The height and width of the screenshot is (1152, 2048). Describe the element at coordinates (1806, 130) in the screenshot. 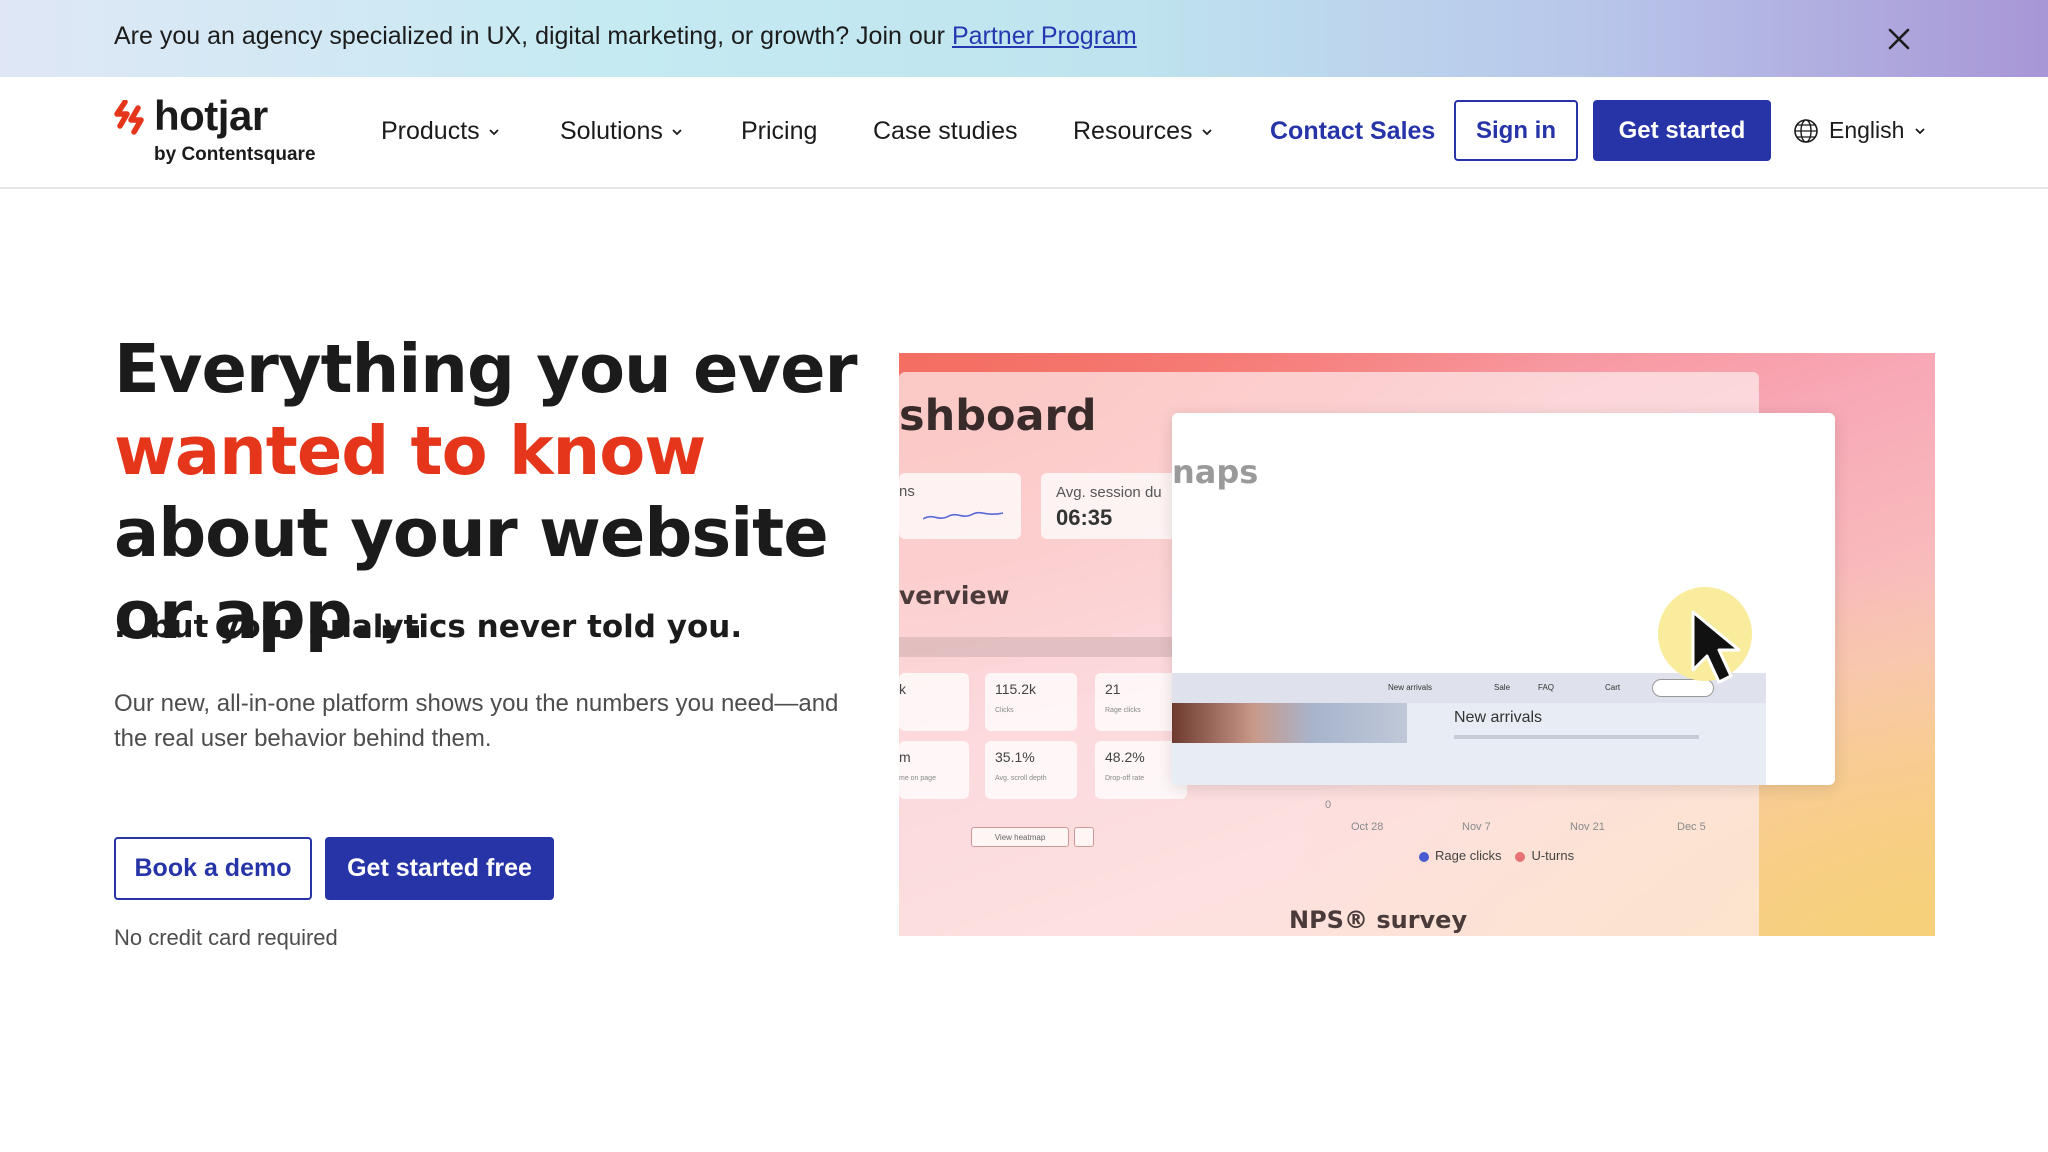

I see `globe-icon` at that location.